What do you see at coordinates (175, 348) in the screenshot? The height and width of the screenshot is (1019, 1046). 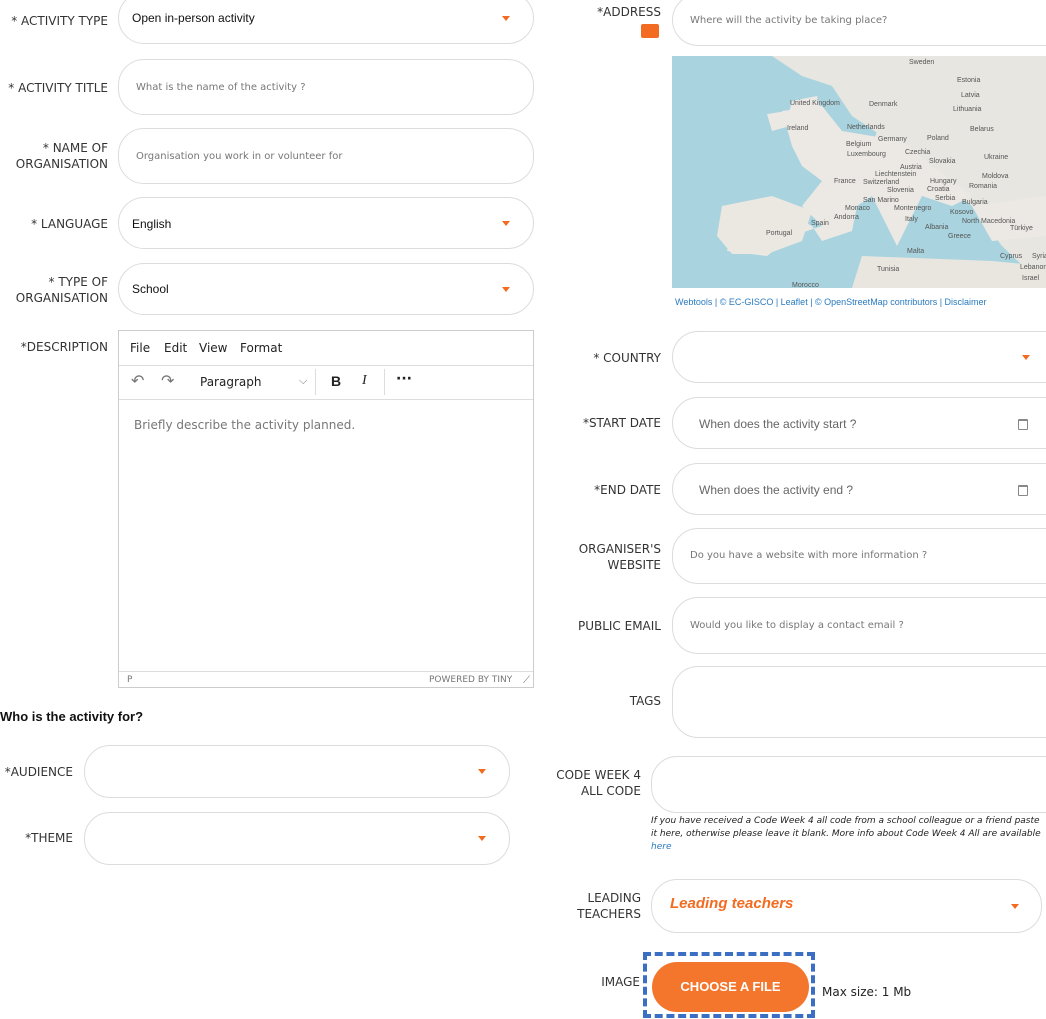 I see `menu-edit: Edit` at bounding box center [175, 348].